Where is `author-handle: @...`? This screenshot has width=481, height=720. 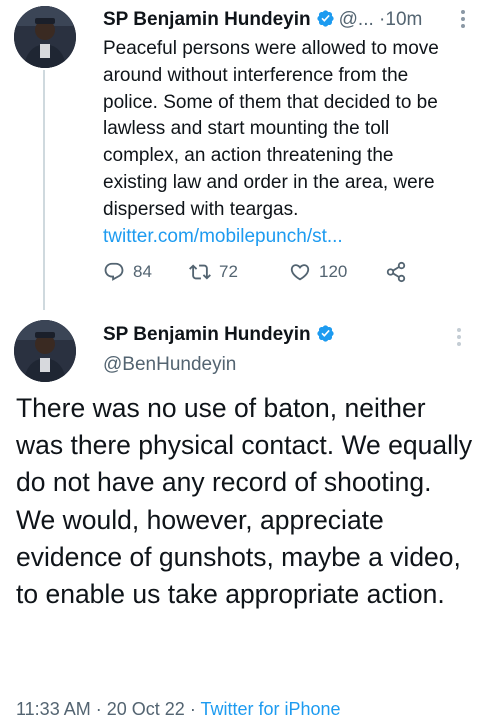 author-handle: @... is located at coordinates (356, 19).